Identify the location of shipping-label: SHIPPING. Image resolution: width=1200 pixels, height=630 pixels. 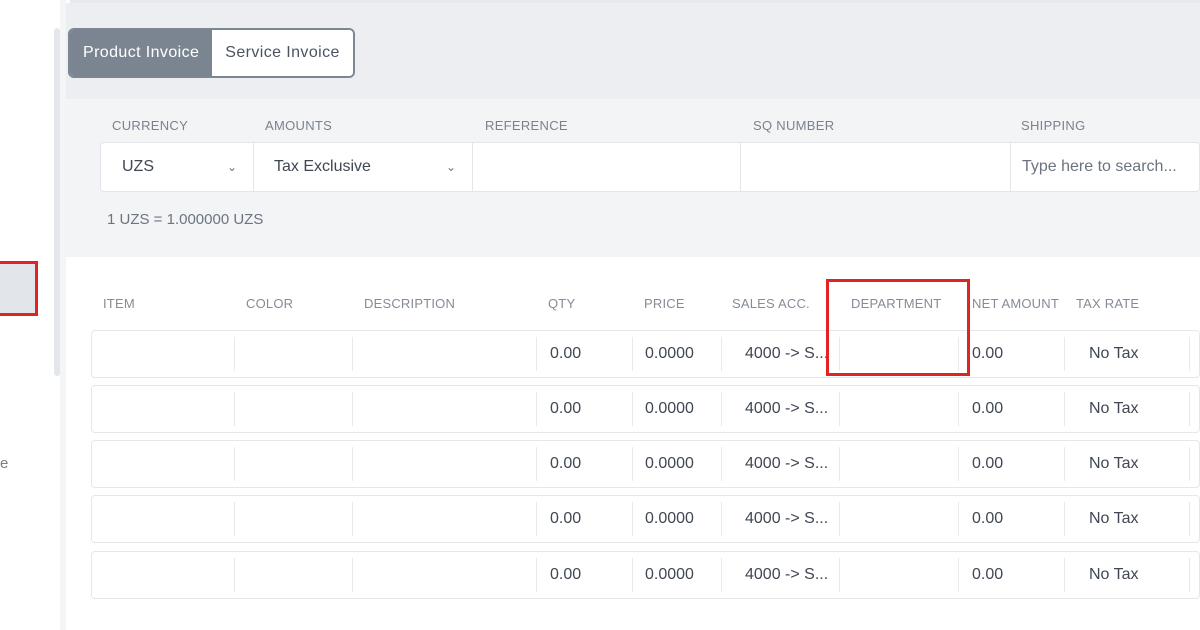
(1053, 125).